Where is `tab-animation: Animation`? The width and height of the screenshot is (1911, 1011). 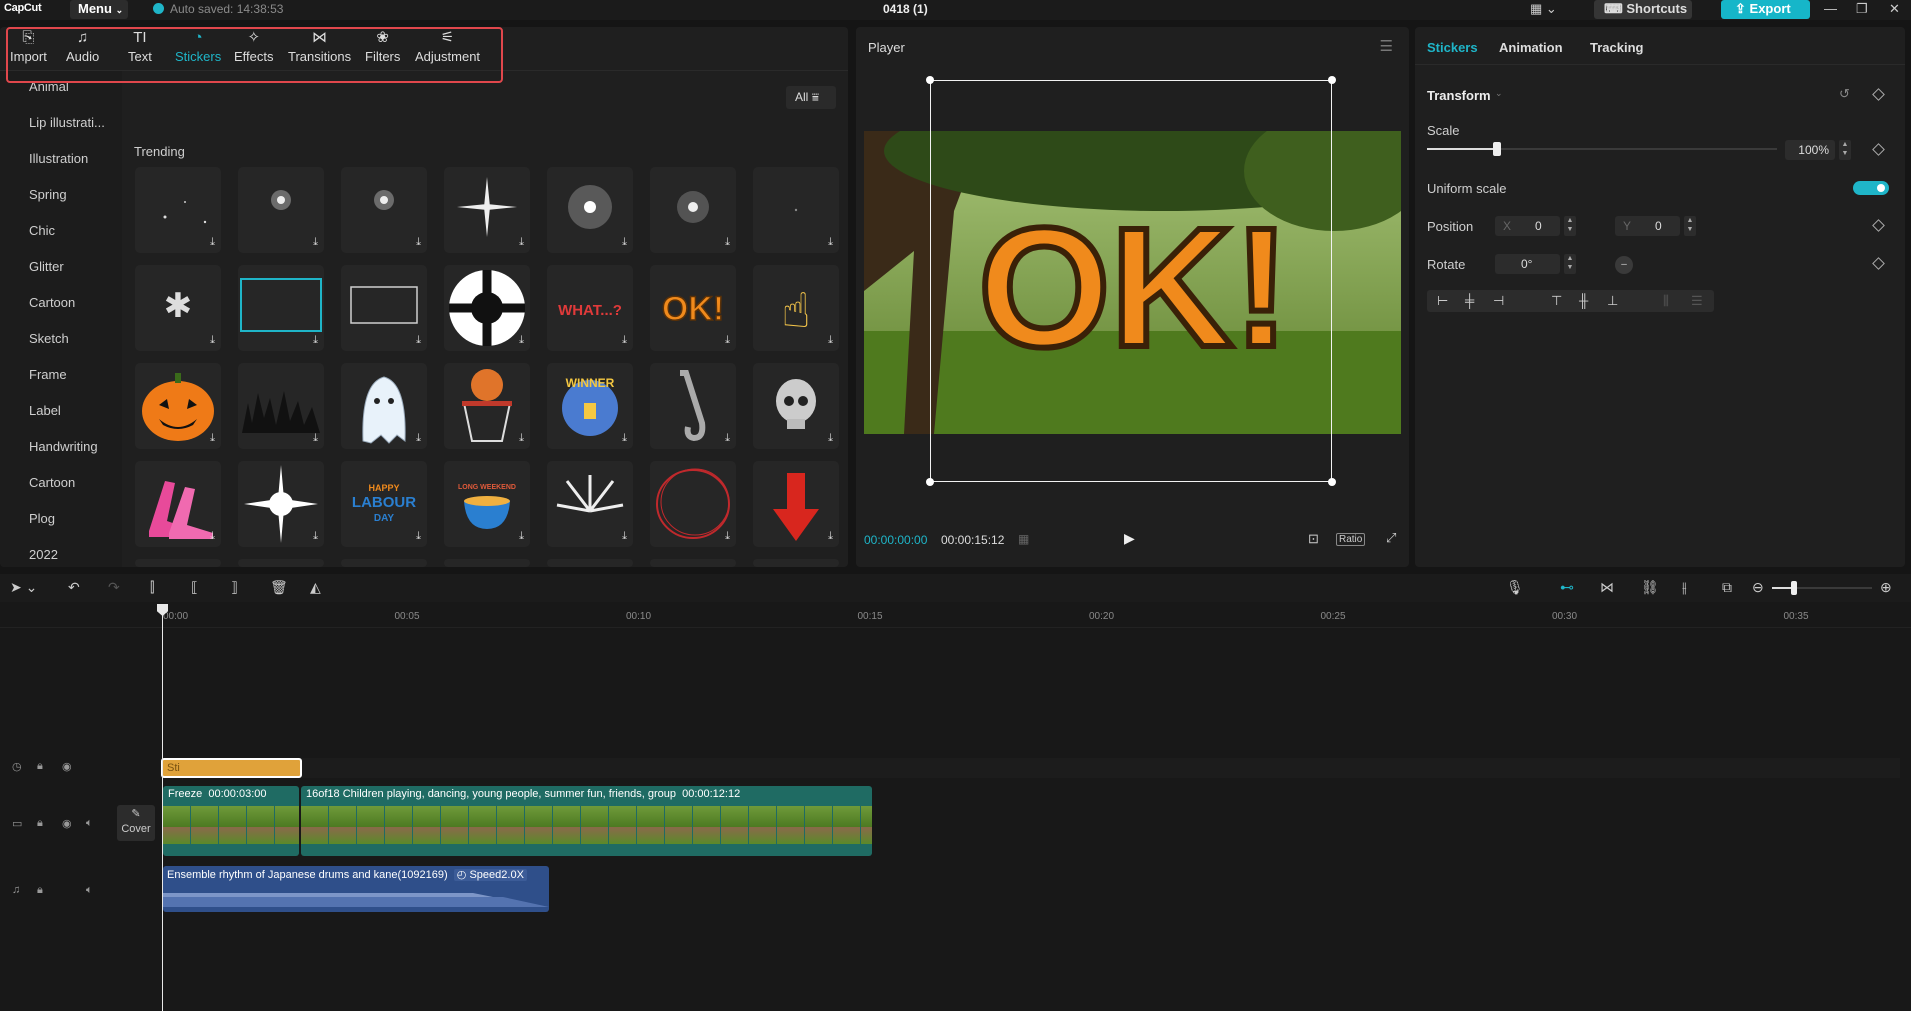
tab-animation: Animation is located at coordinates (1531, 47).